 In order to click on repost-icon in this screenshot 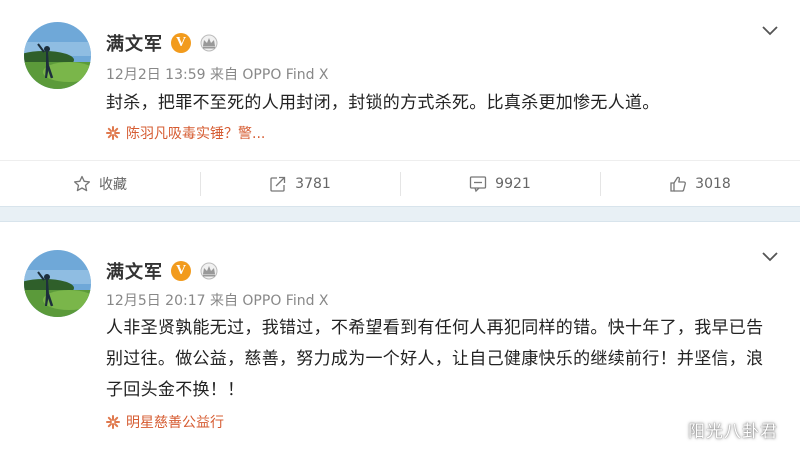, I will do `click(278, 184)`.